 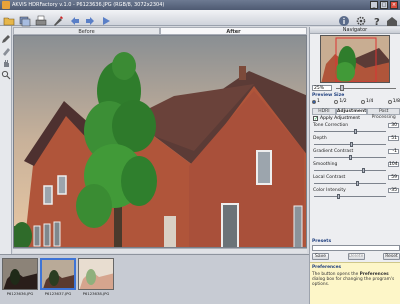 What do you see at coordinates (355, 131) in the screenshot?
I see `tone-correction-handle` at bounding box center [355, 131].